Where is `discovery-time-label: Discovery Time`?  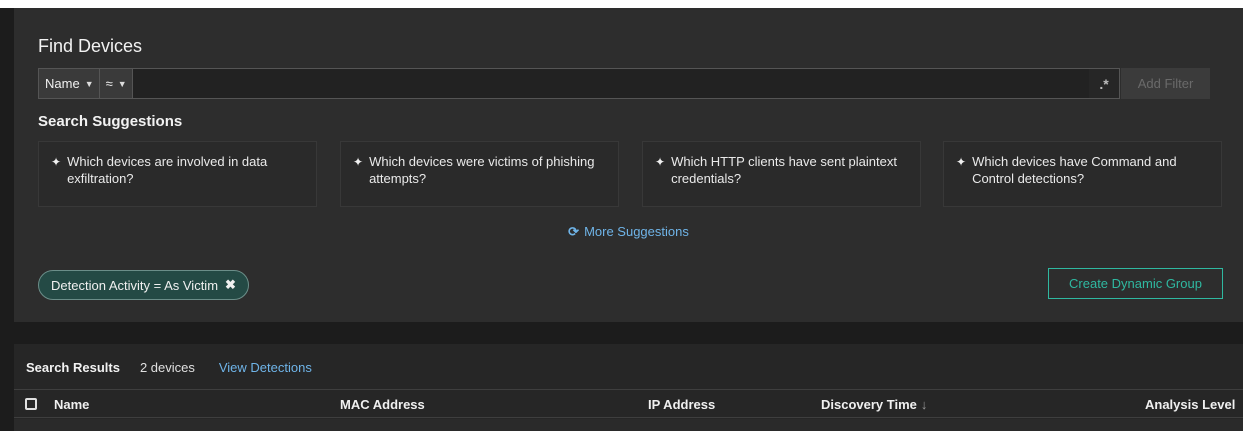
discovery-time-label: Discovery Time is located at coordinates (869, 404).